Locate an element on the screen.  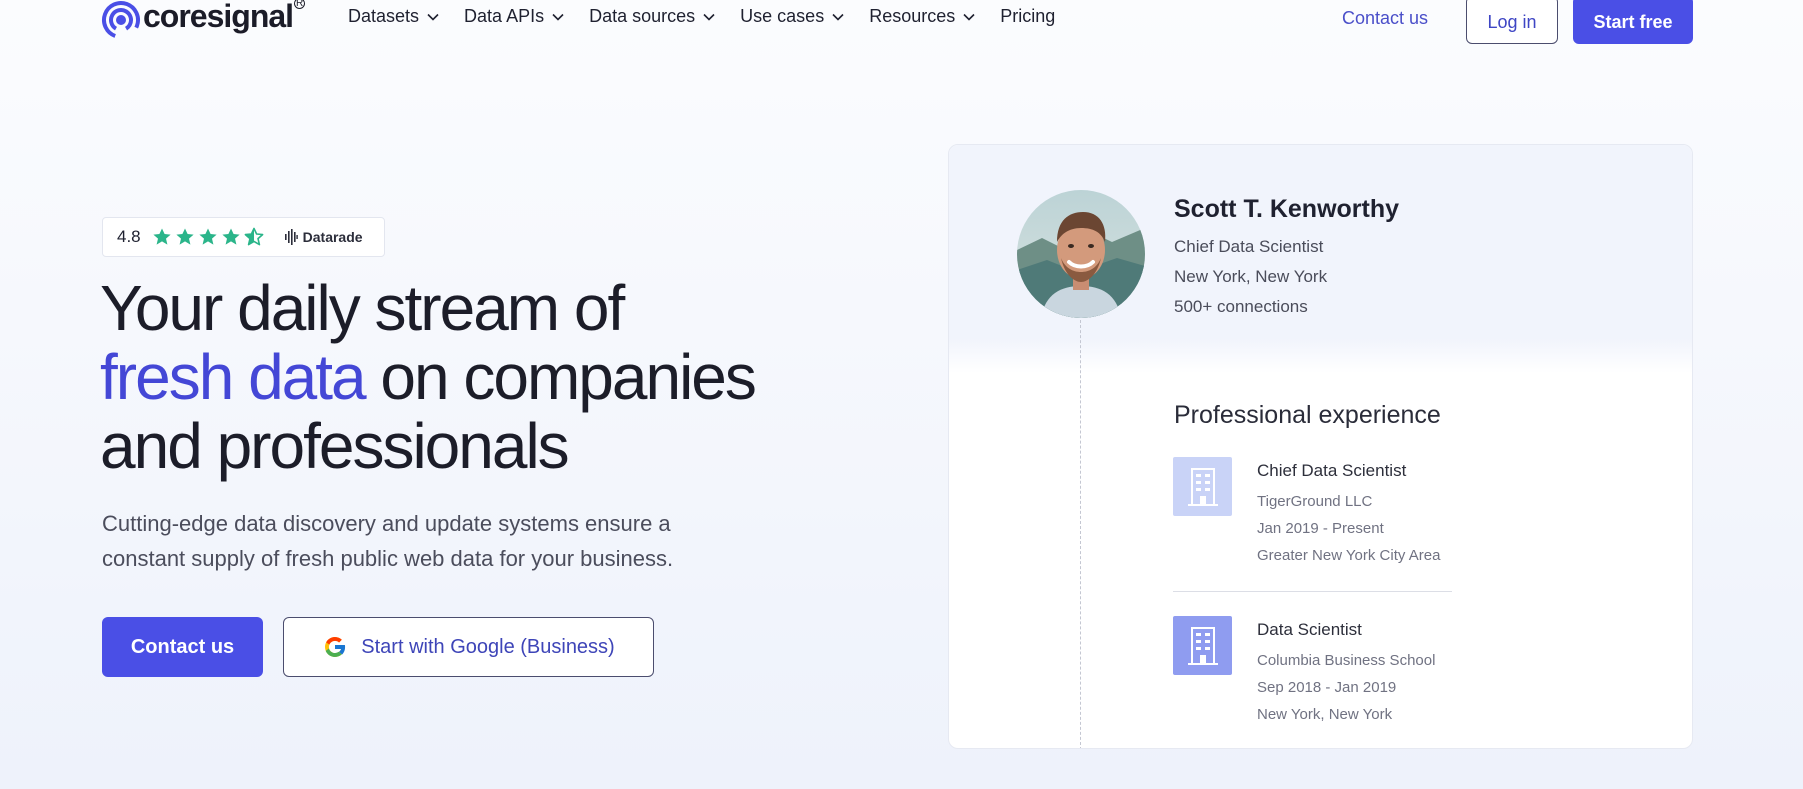
coresignal-logo-icon is located at coordinates (121, 19).